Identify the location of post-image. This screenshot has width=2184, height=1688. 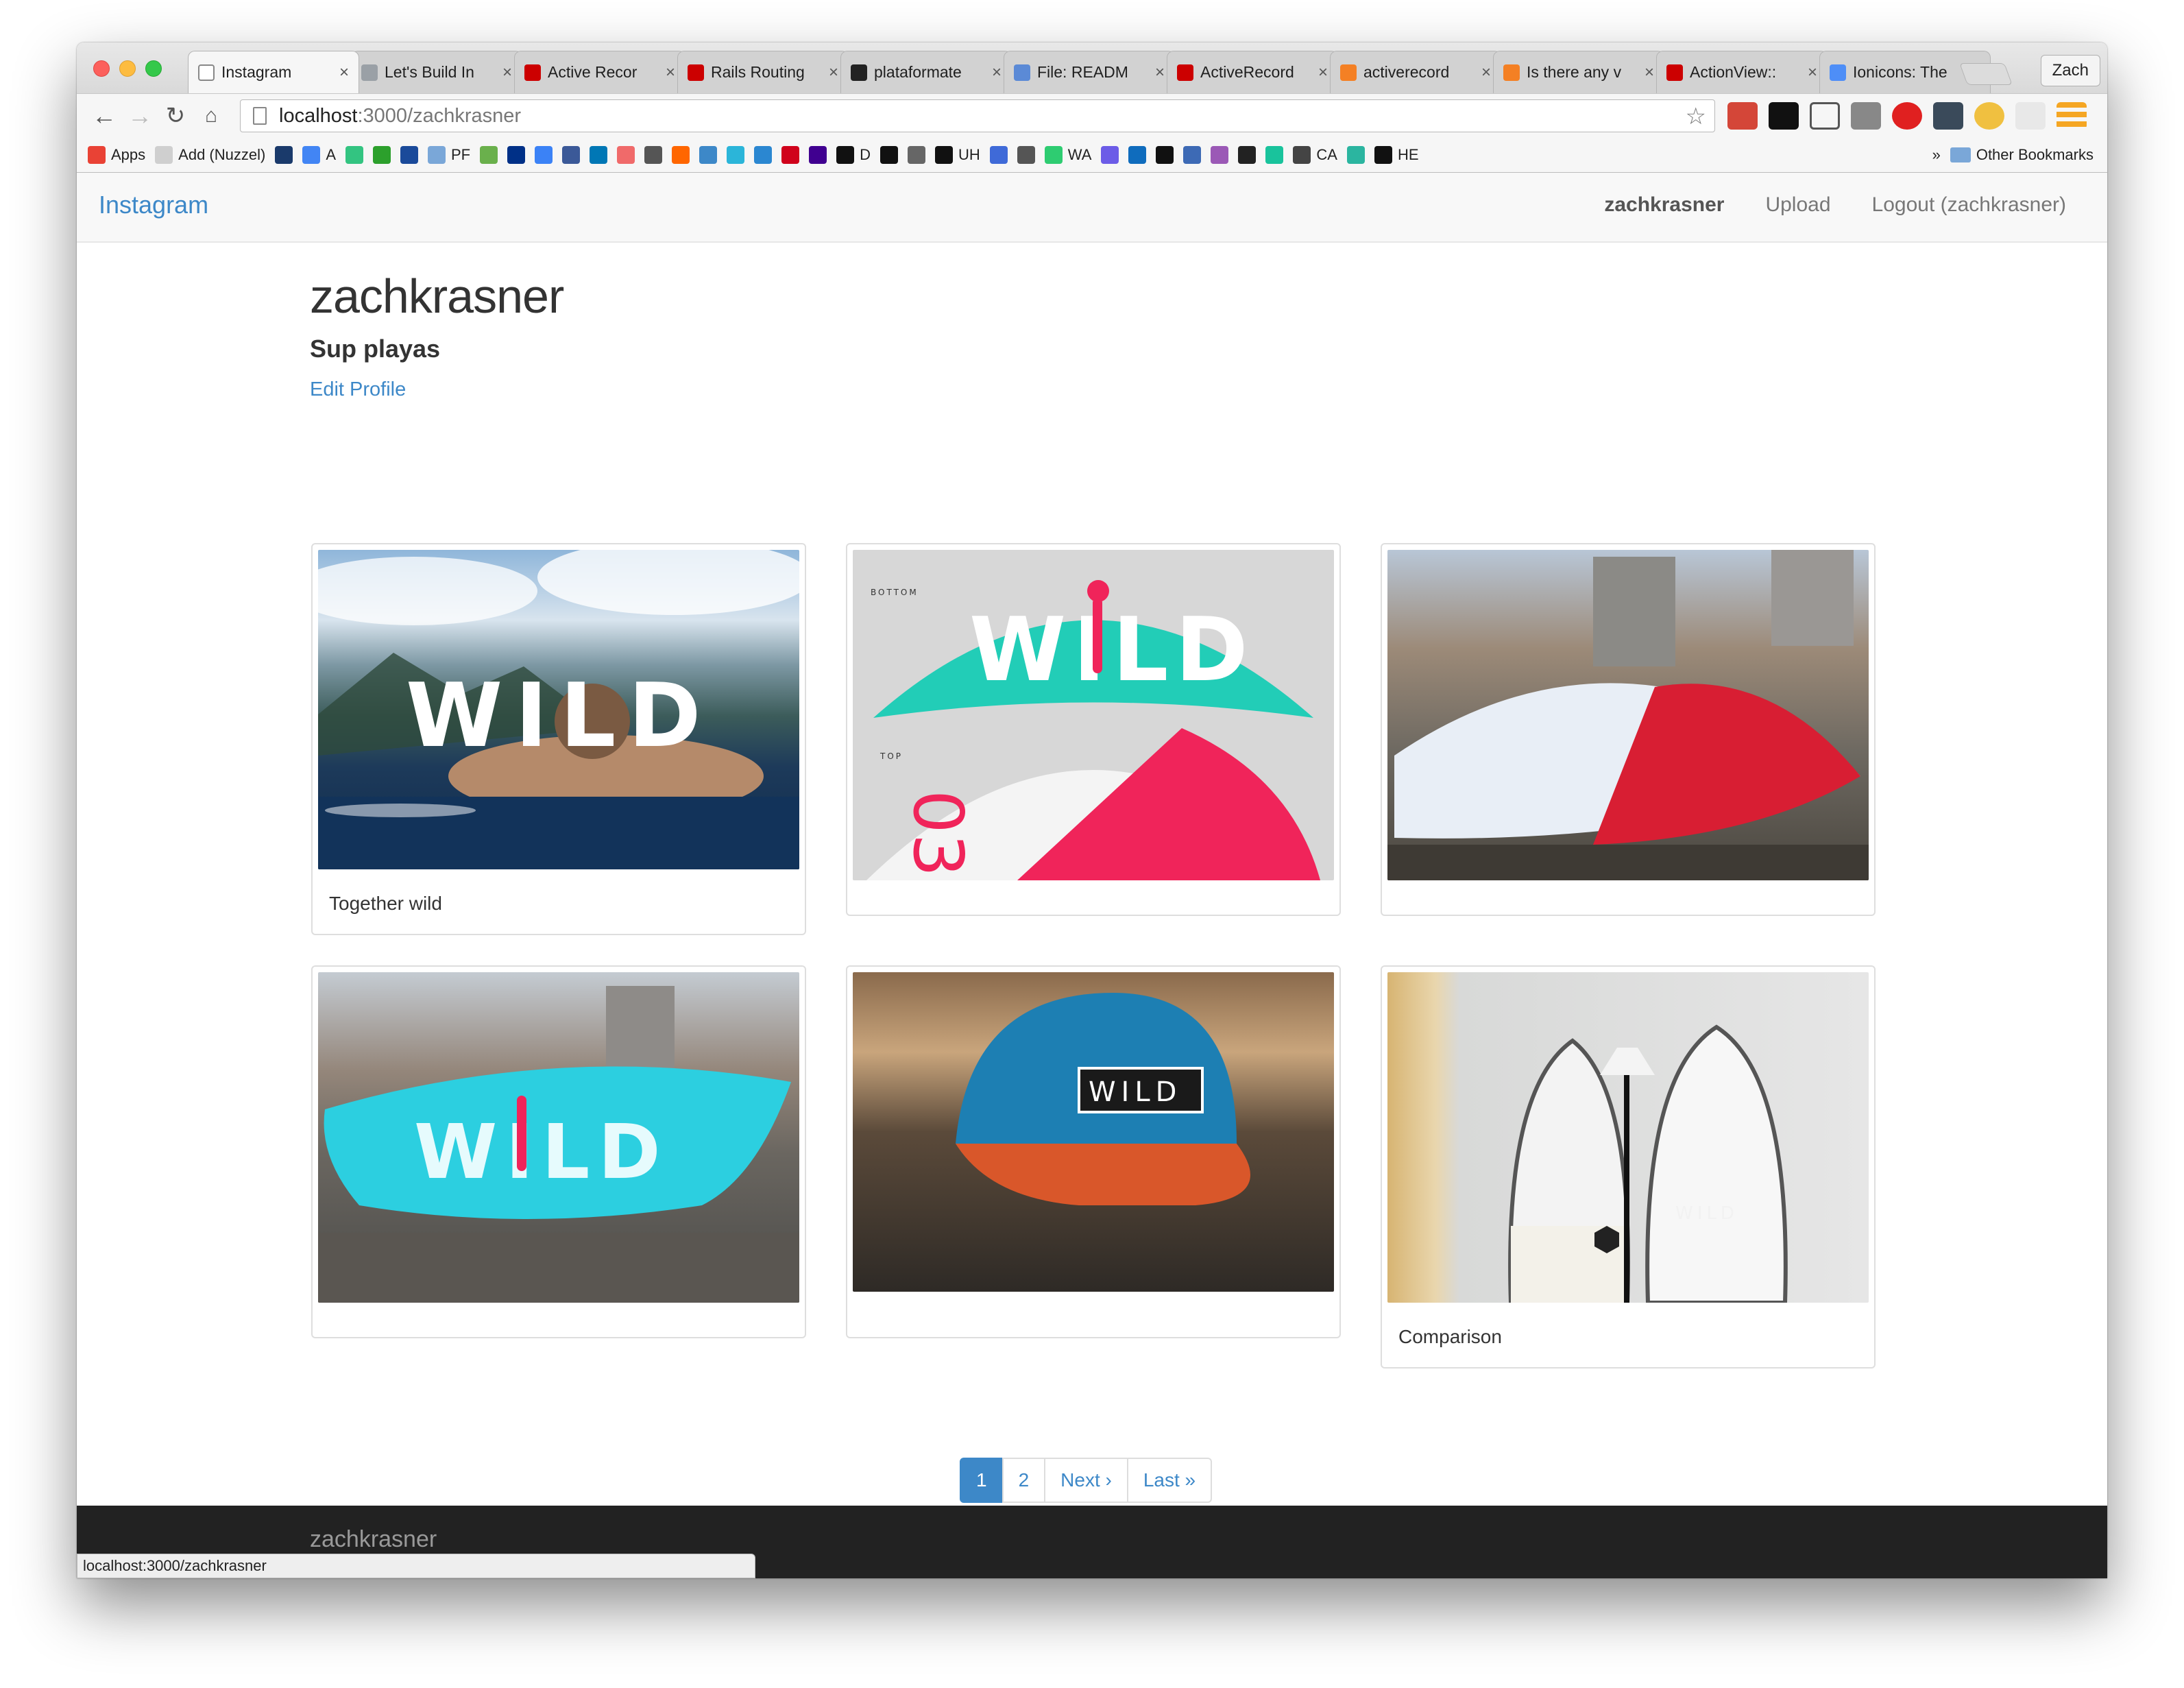
(1628, 715).